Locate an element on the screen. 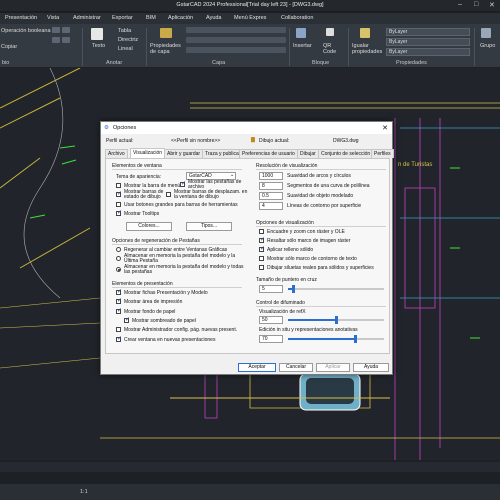  area-impresion-label: Mostrar área de impresión is located at coordinates (153, 302).